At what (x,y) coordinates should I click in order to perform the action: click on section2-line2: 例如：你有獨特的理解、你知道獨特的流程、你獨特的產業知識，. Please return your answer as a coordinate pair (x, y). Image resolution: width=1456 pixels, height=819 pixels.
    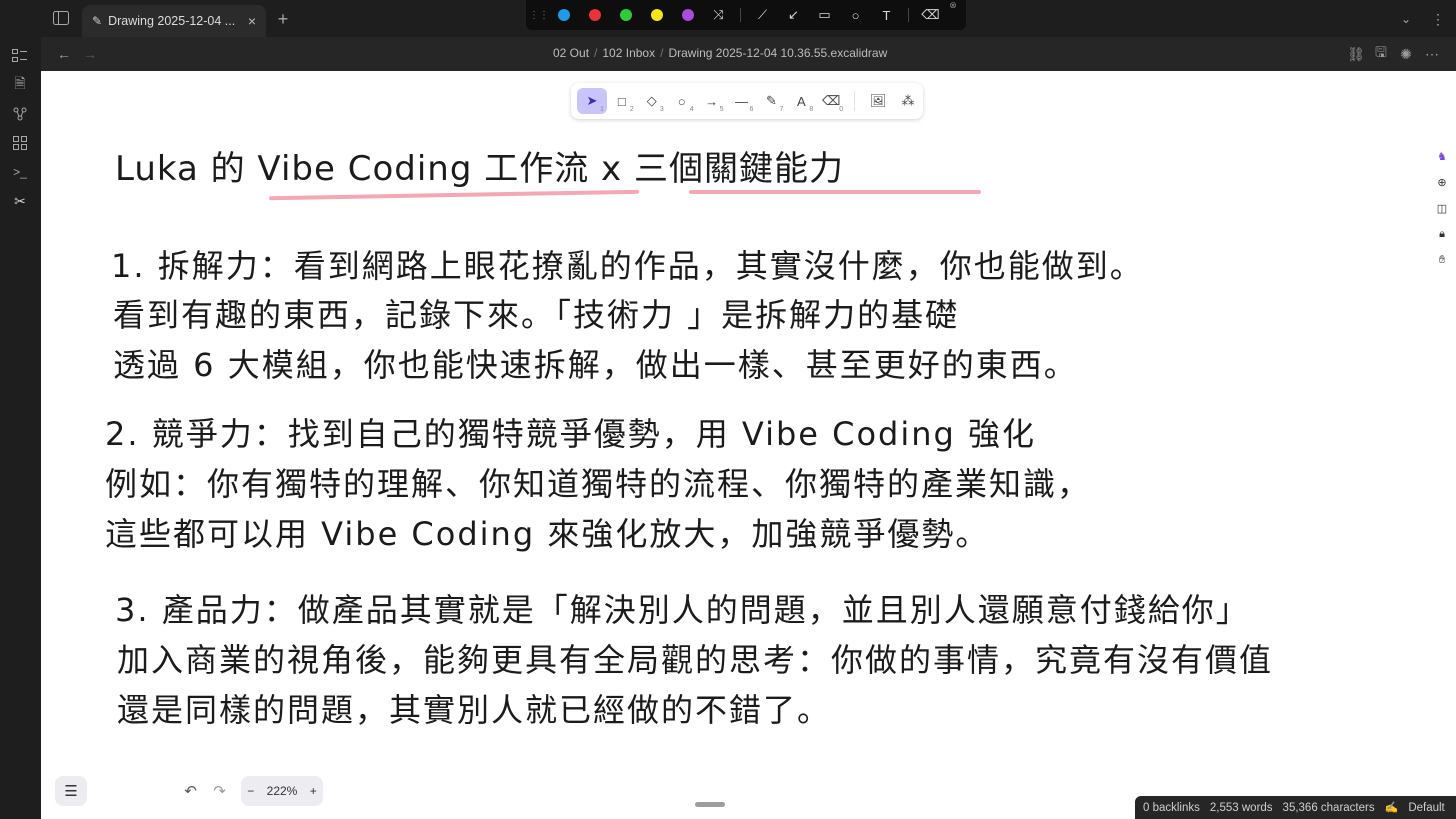
    Looking at the image, I should click on (598, 482).